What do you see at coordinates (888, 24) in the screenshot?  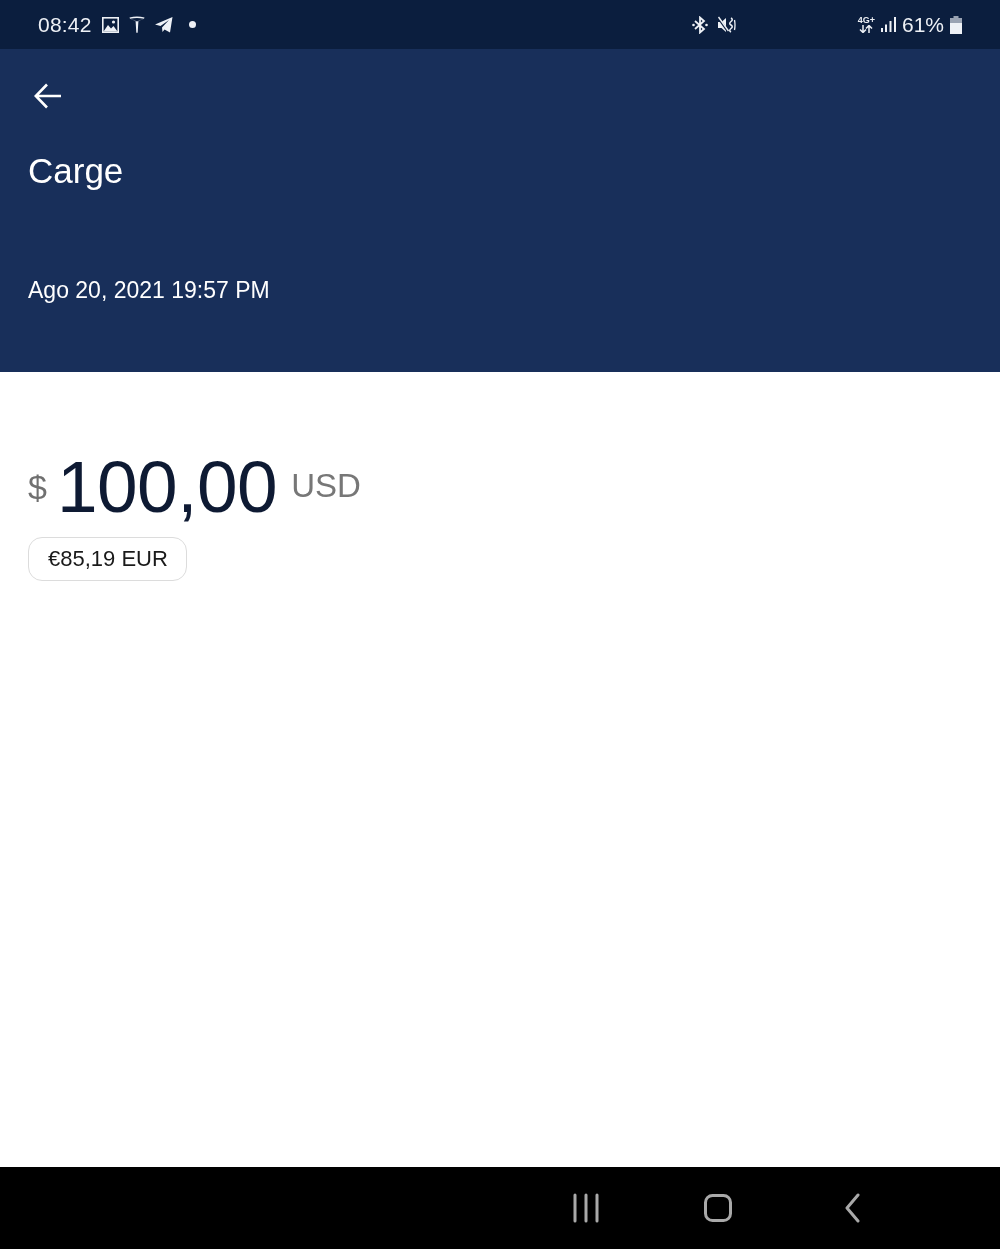 I see `signal-icon` at bounding box center [888, 24].